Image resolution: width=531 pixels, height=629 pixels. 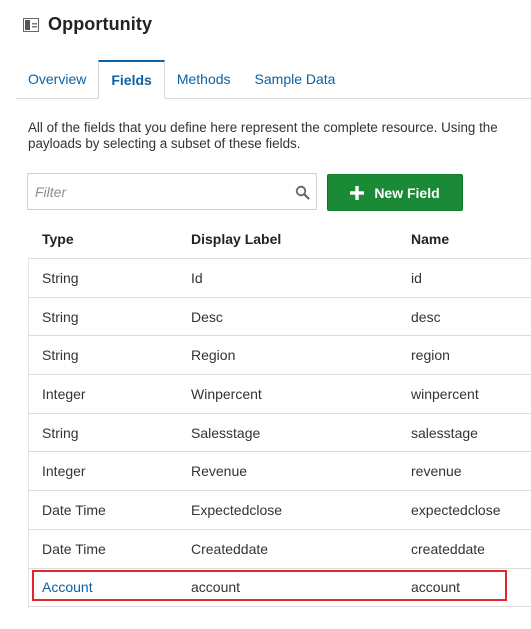 What do you see at coordinates (279, 433) in the screenshot?
I see `table-row: String Salesstage salesstage` at bounding box center [279, 433].